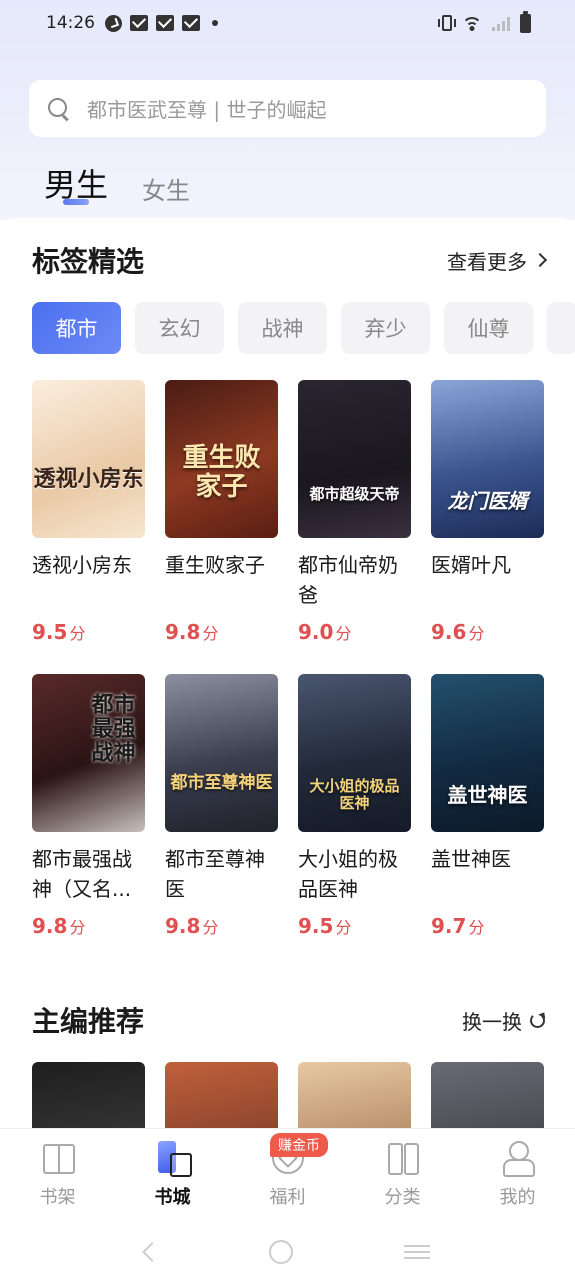 The height and width of the screenshot is (1280, 575). I want to click on book-title: 都市仙帝奶爸, so click(348, 580).